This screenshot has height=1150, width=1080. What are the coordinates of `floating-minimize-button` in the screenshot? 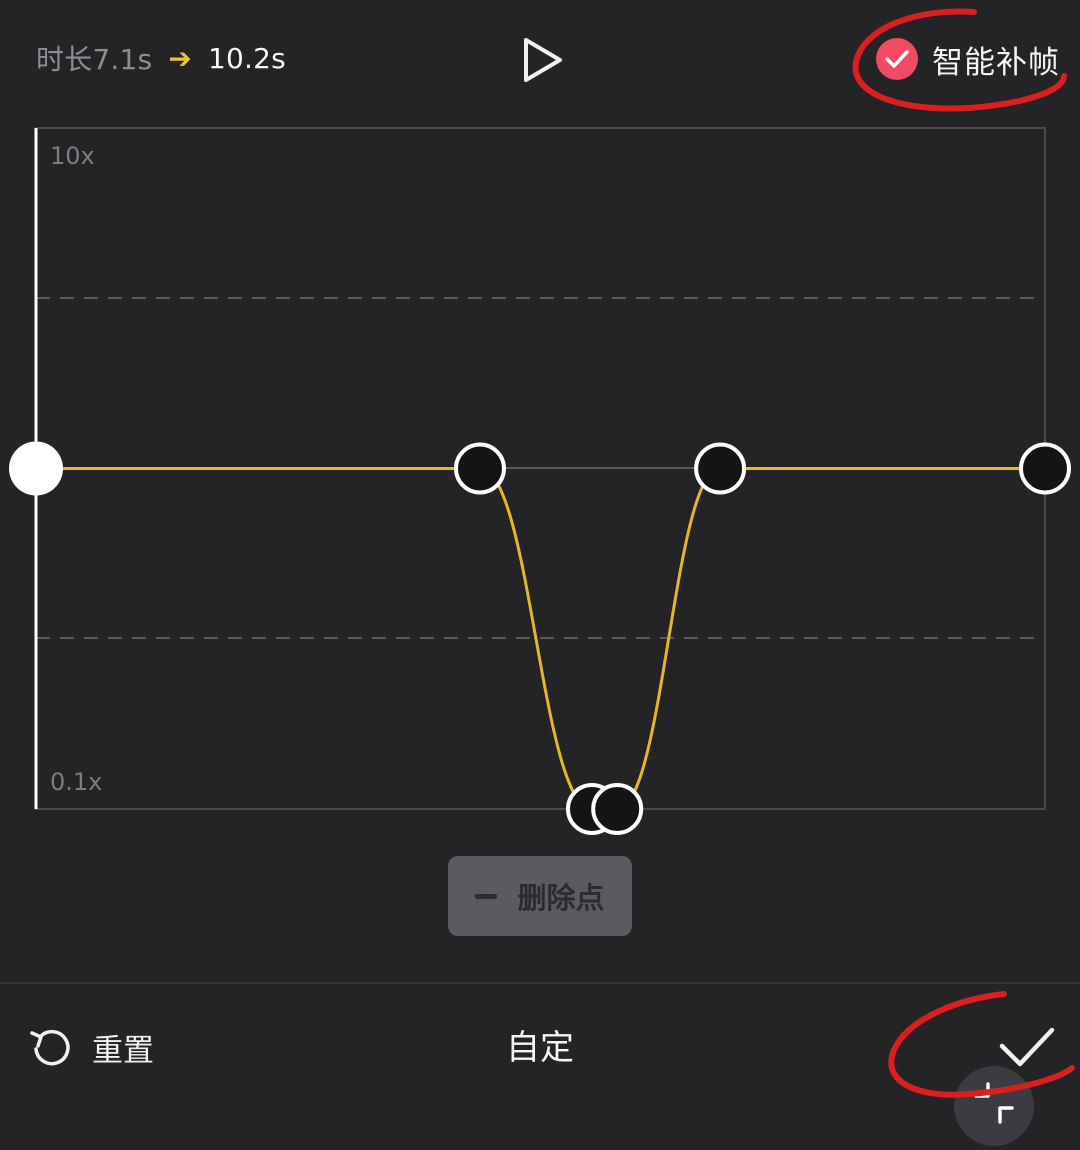 It's located at (994, 1106).